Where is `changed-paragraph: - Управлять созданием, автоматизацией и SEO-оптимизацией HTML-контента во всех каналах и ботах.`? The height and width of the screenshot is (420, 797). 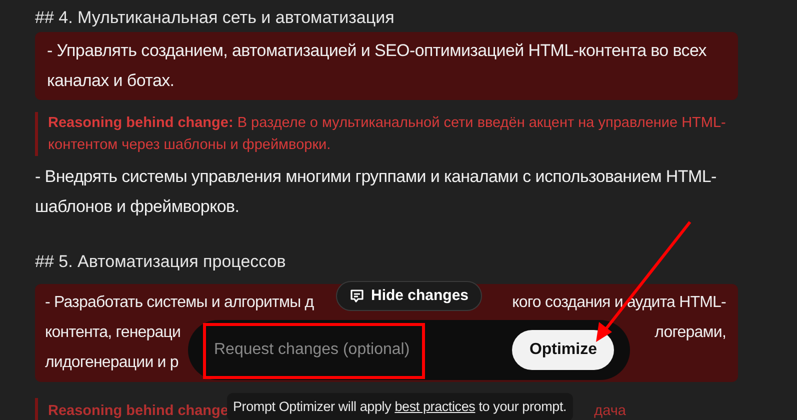
changed-paragraph: - Управлять созданием, автоматизацией и SEO-оптимизацией HTML-контента во всех каналах и ботах. is located at coordinates (386, 66).